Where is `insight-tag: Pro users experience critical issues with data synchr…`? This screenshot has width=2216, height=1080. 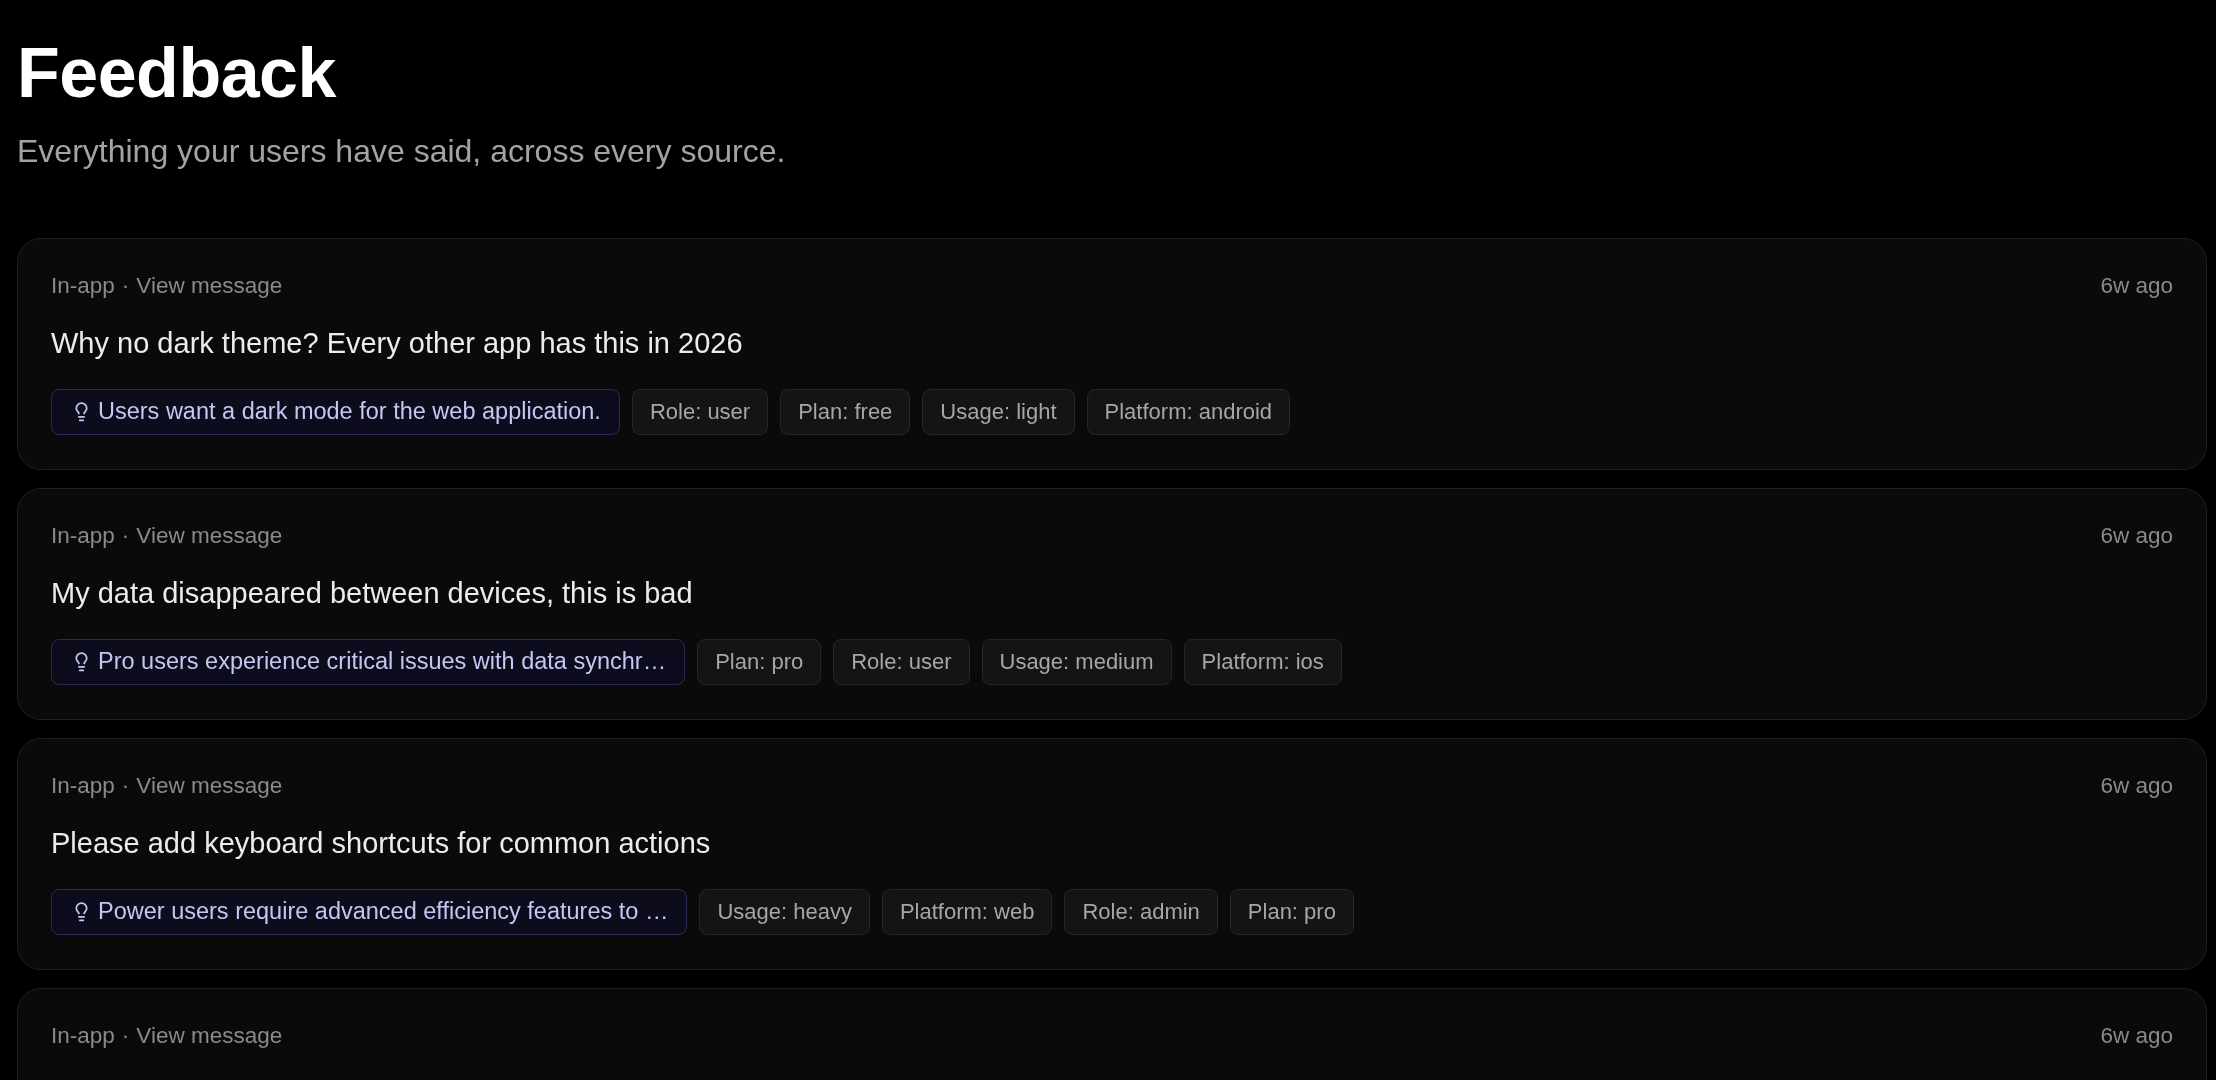 insight-tag: Pro users experience critical issues with data synchr… is located at coordinates (368, 662).